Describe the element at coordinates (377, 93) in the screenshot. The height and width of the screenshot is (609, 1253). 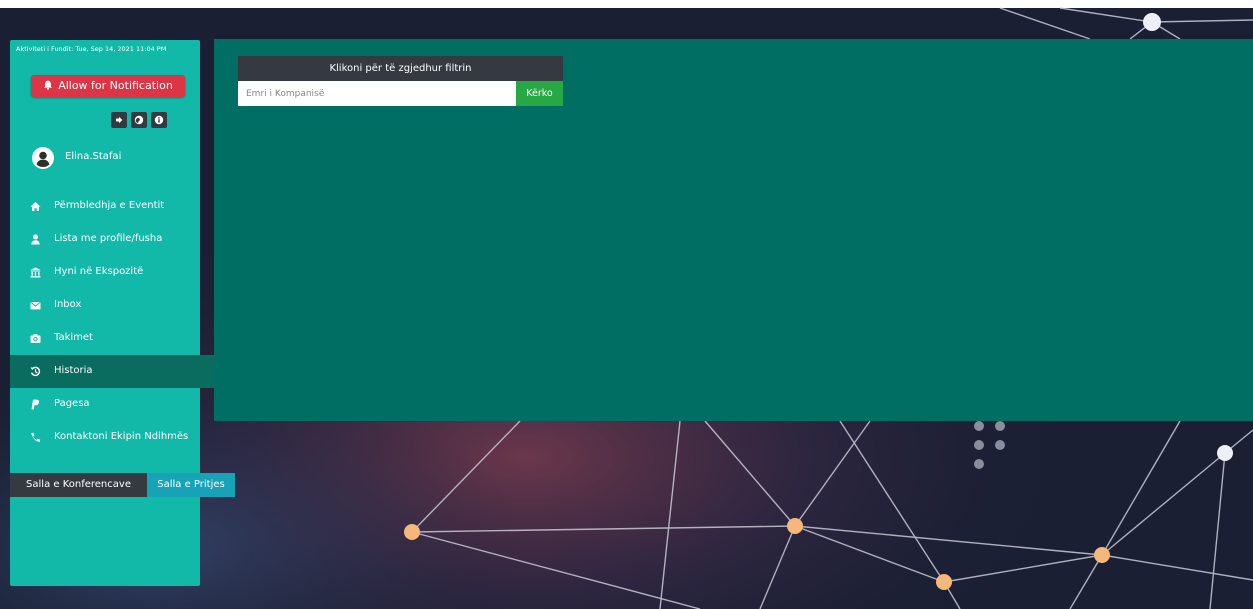
I see `company-search-input` at that location.